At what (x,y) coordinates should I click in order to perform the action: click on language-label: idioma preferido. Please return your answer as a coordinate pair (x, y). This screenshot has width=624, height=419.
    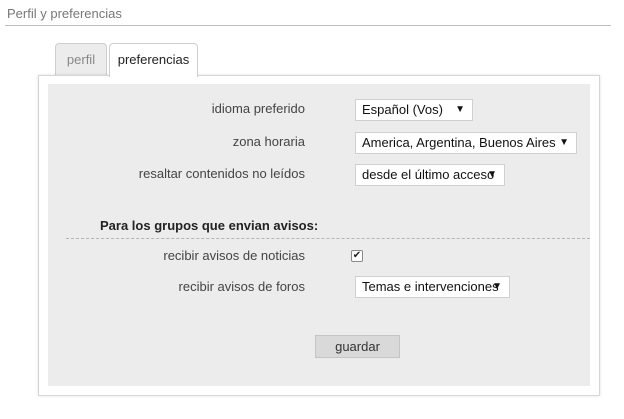
    Looking at the image, I should click on (258, 108).